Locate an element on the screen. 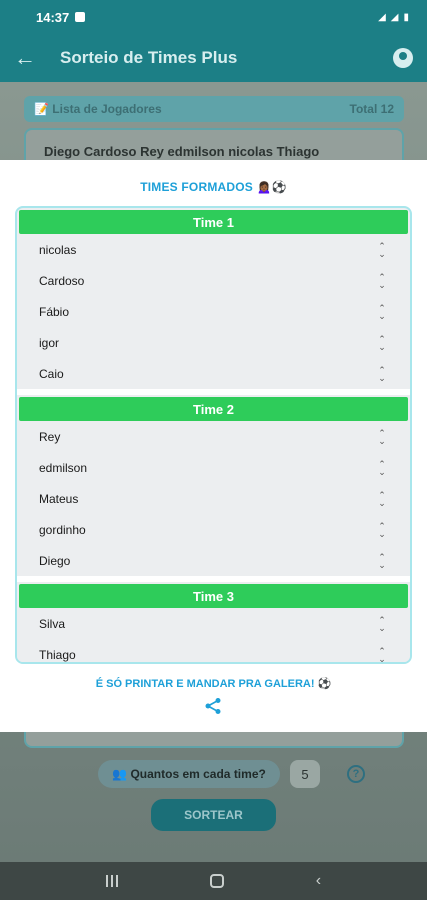 Image resolution: width=427 pixels, height=900 pixels. home-icon is located at coordinates (216, 881).